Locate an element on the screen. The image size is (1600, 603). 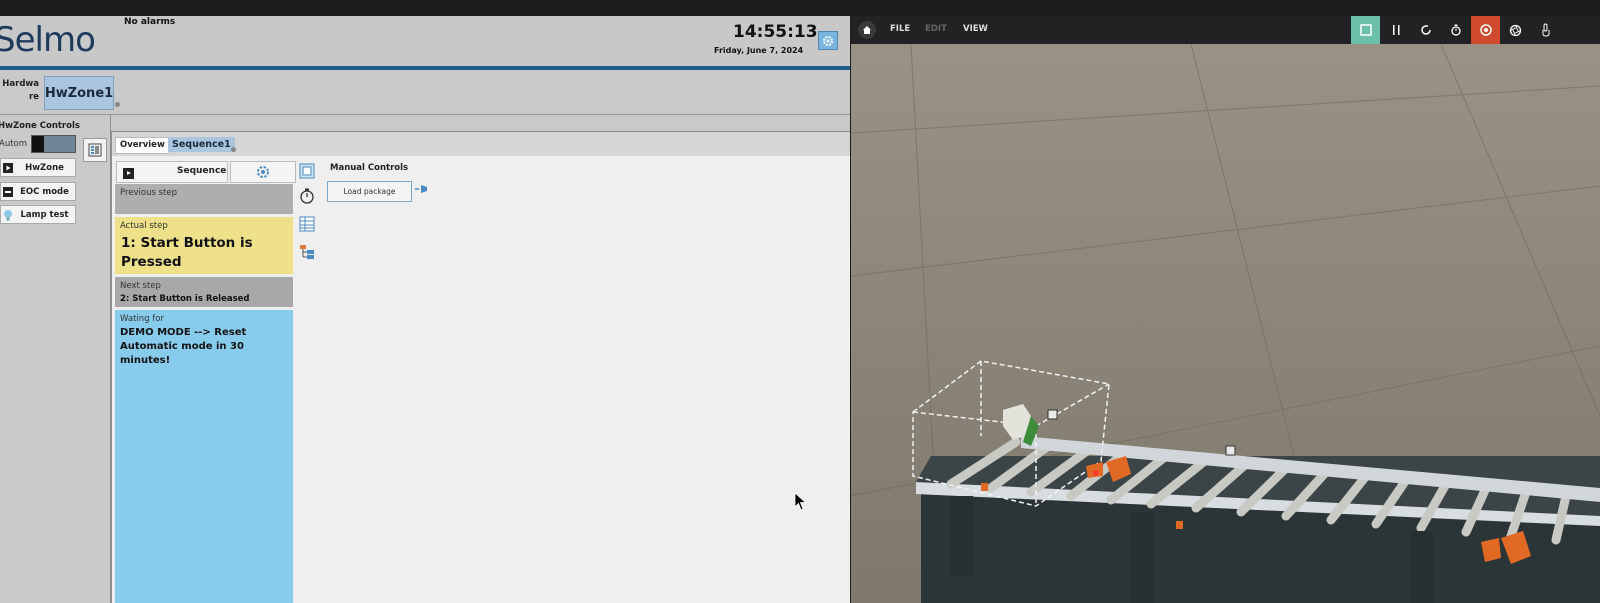
sequence-header: Sequence is located at coordinates (205, 171).